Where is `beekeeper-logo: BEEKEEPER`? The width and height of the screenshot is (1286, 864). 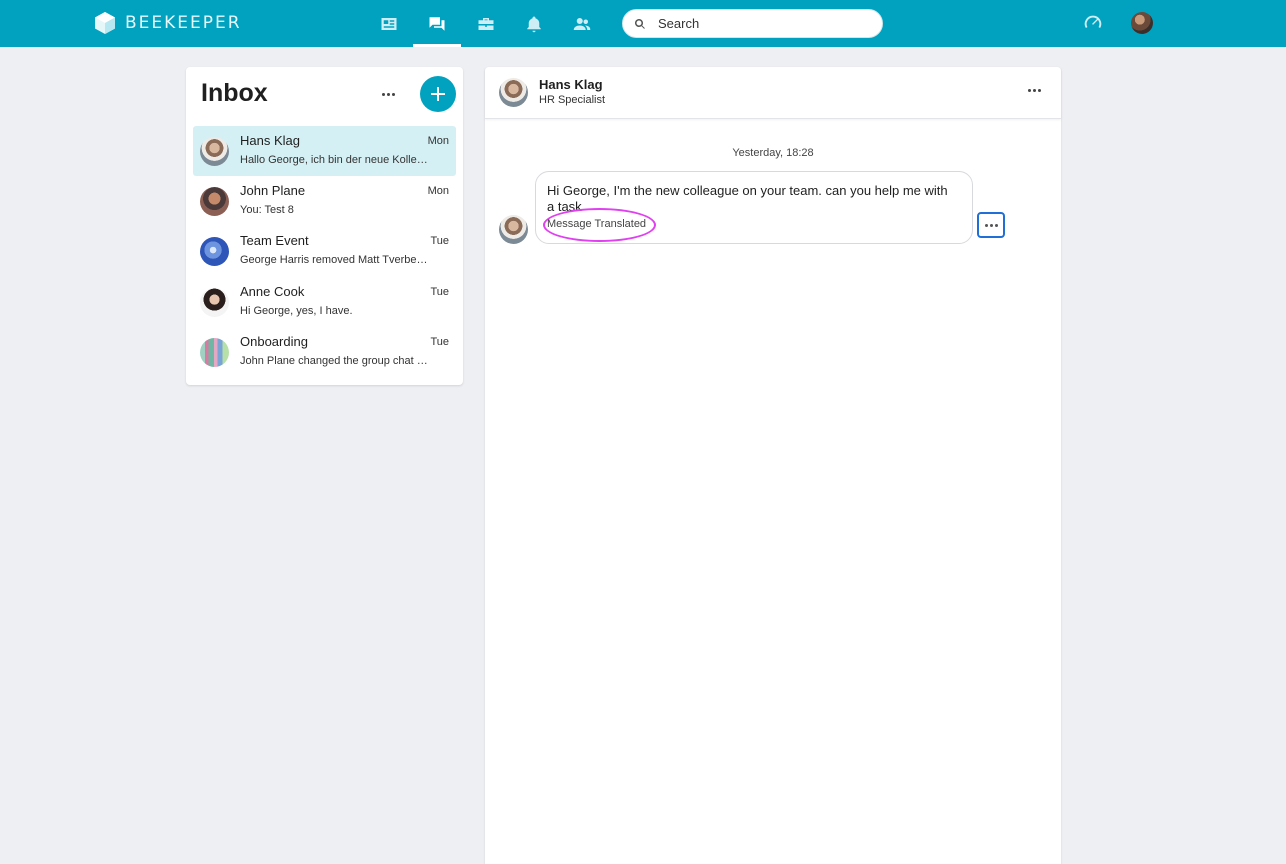
beekeeper-logo: BEEKEEPER is located at coordinates (167, 23).